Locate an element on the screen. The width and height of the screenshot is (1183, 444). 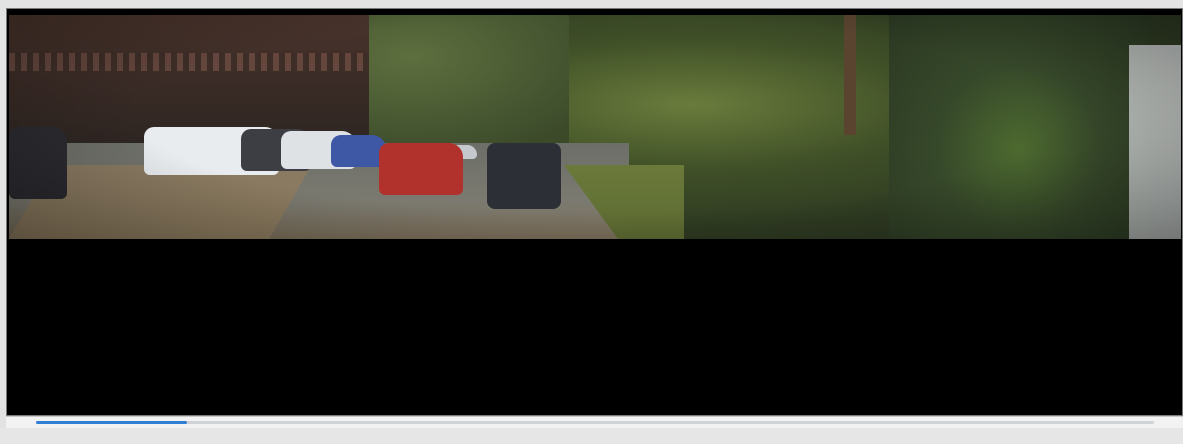
seek-bar is located at coordinates (595, 422).